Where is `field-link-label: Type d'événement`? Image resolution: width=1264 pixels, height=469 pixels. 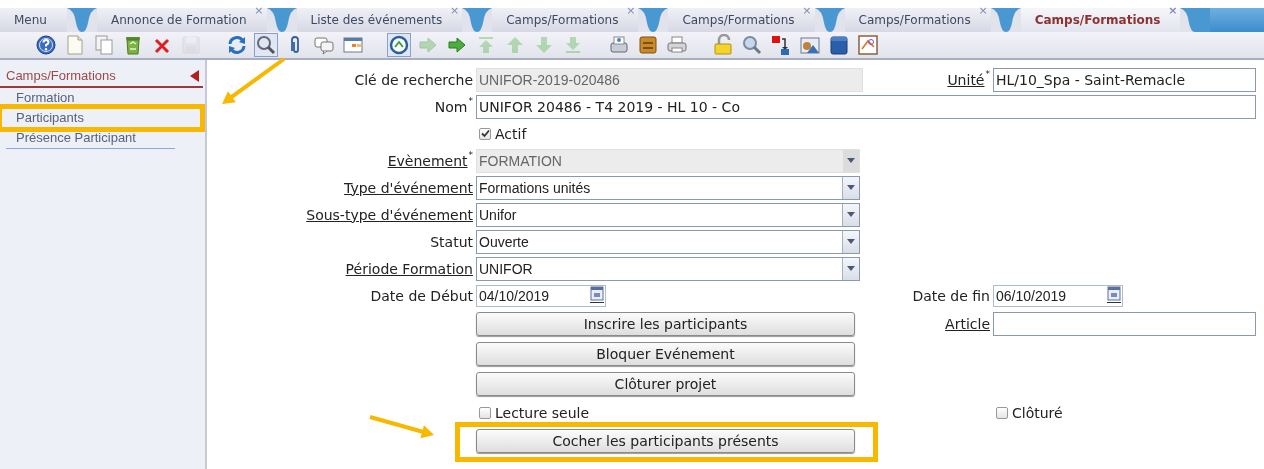
field-link-label: Type d'événement is located at coordinates (408, 187).